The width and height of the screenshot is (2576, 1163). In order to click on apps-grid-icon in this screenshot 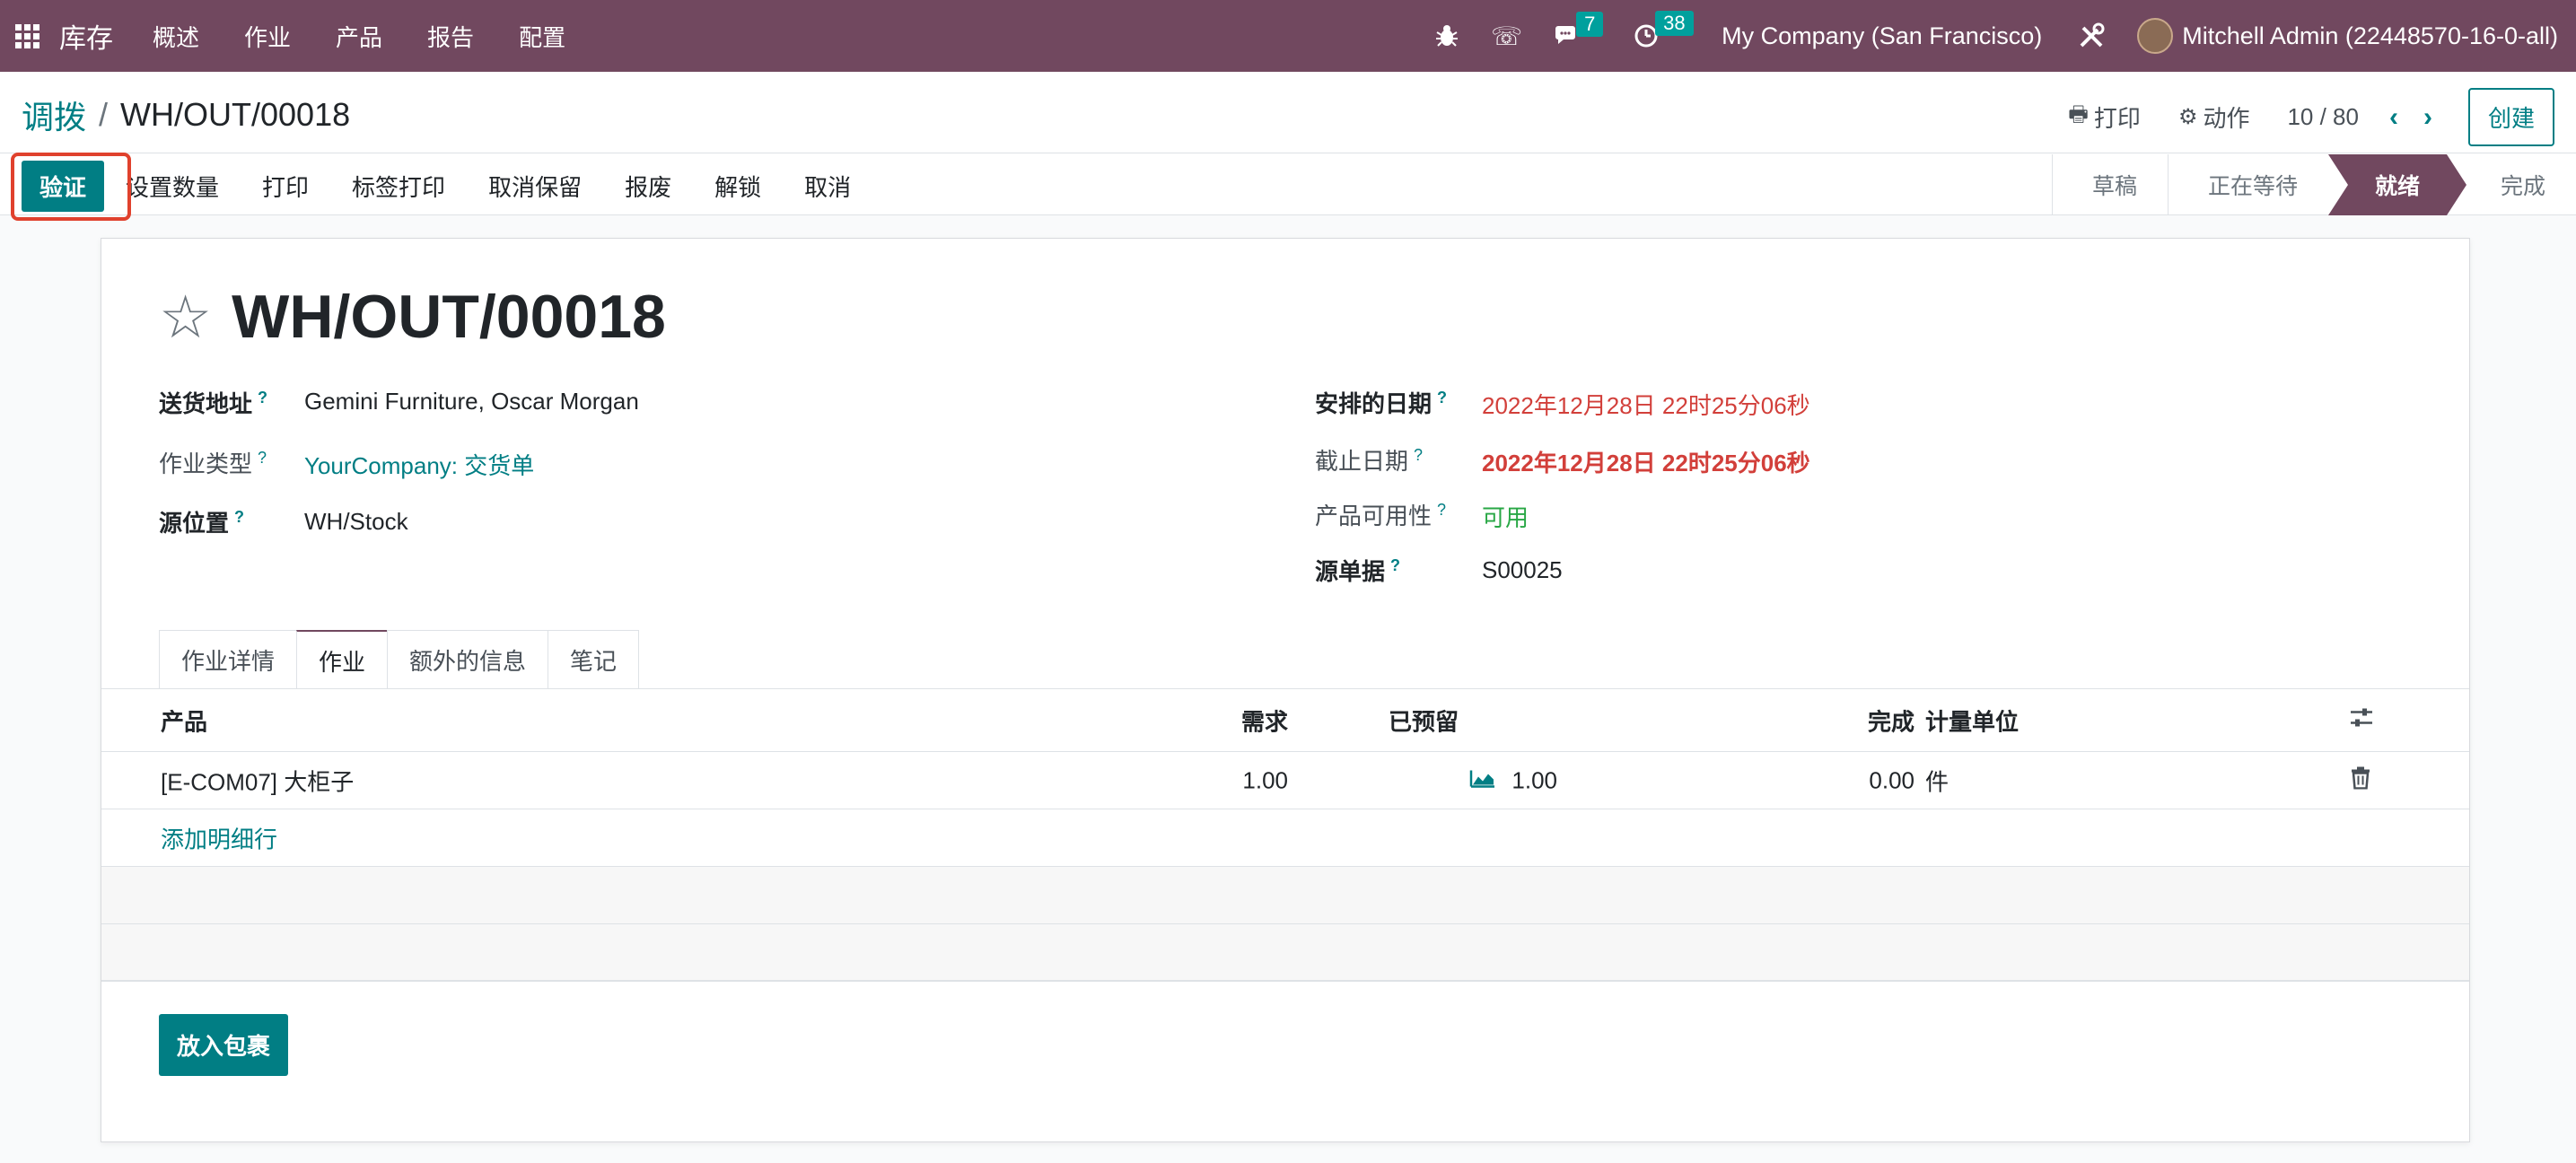, I will do `click(26, 35)`.